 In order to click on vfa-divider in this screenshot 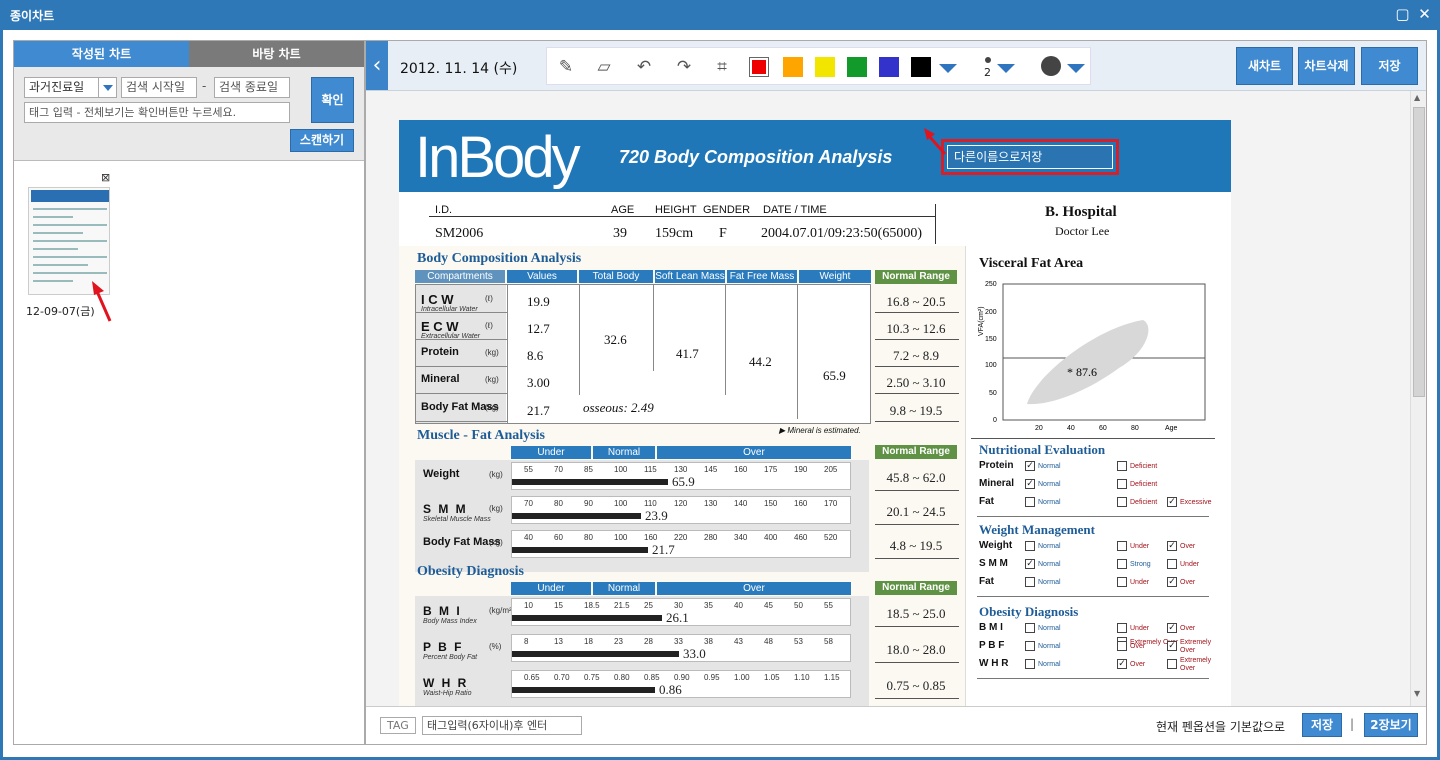, I will do `click(1093, 438)`.